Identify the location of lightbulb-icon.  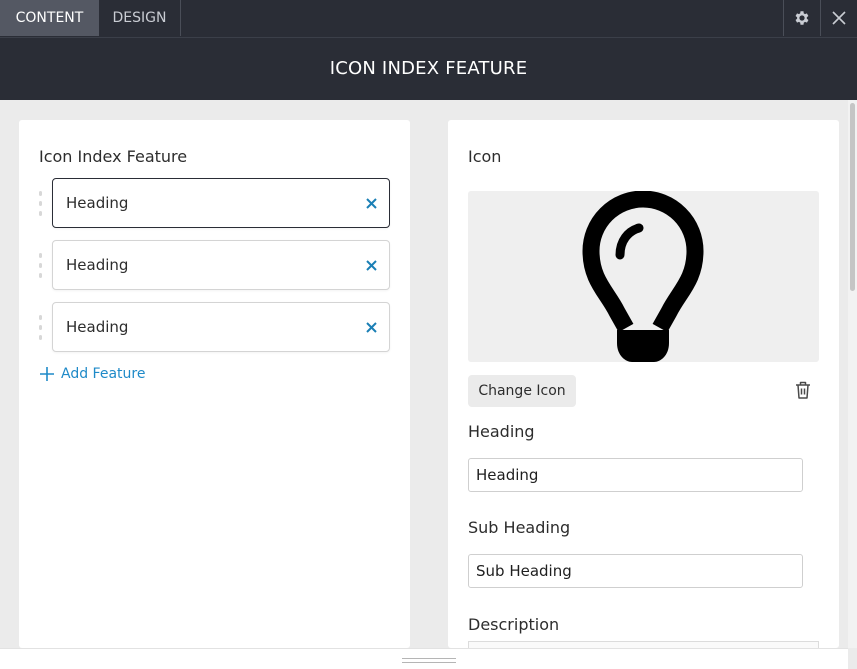
(643, 276).